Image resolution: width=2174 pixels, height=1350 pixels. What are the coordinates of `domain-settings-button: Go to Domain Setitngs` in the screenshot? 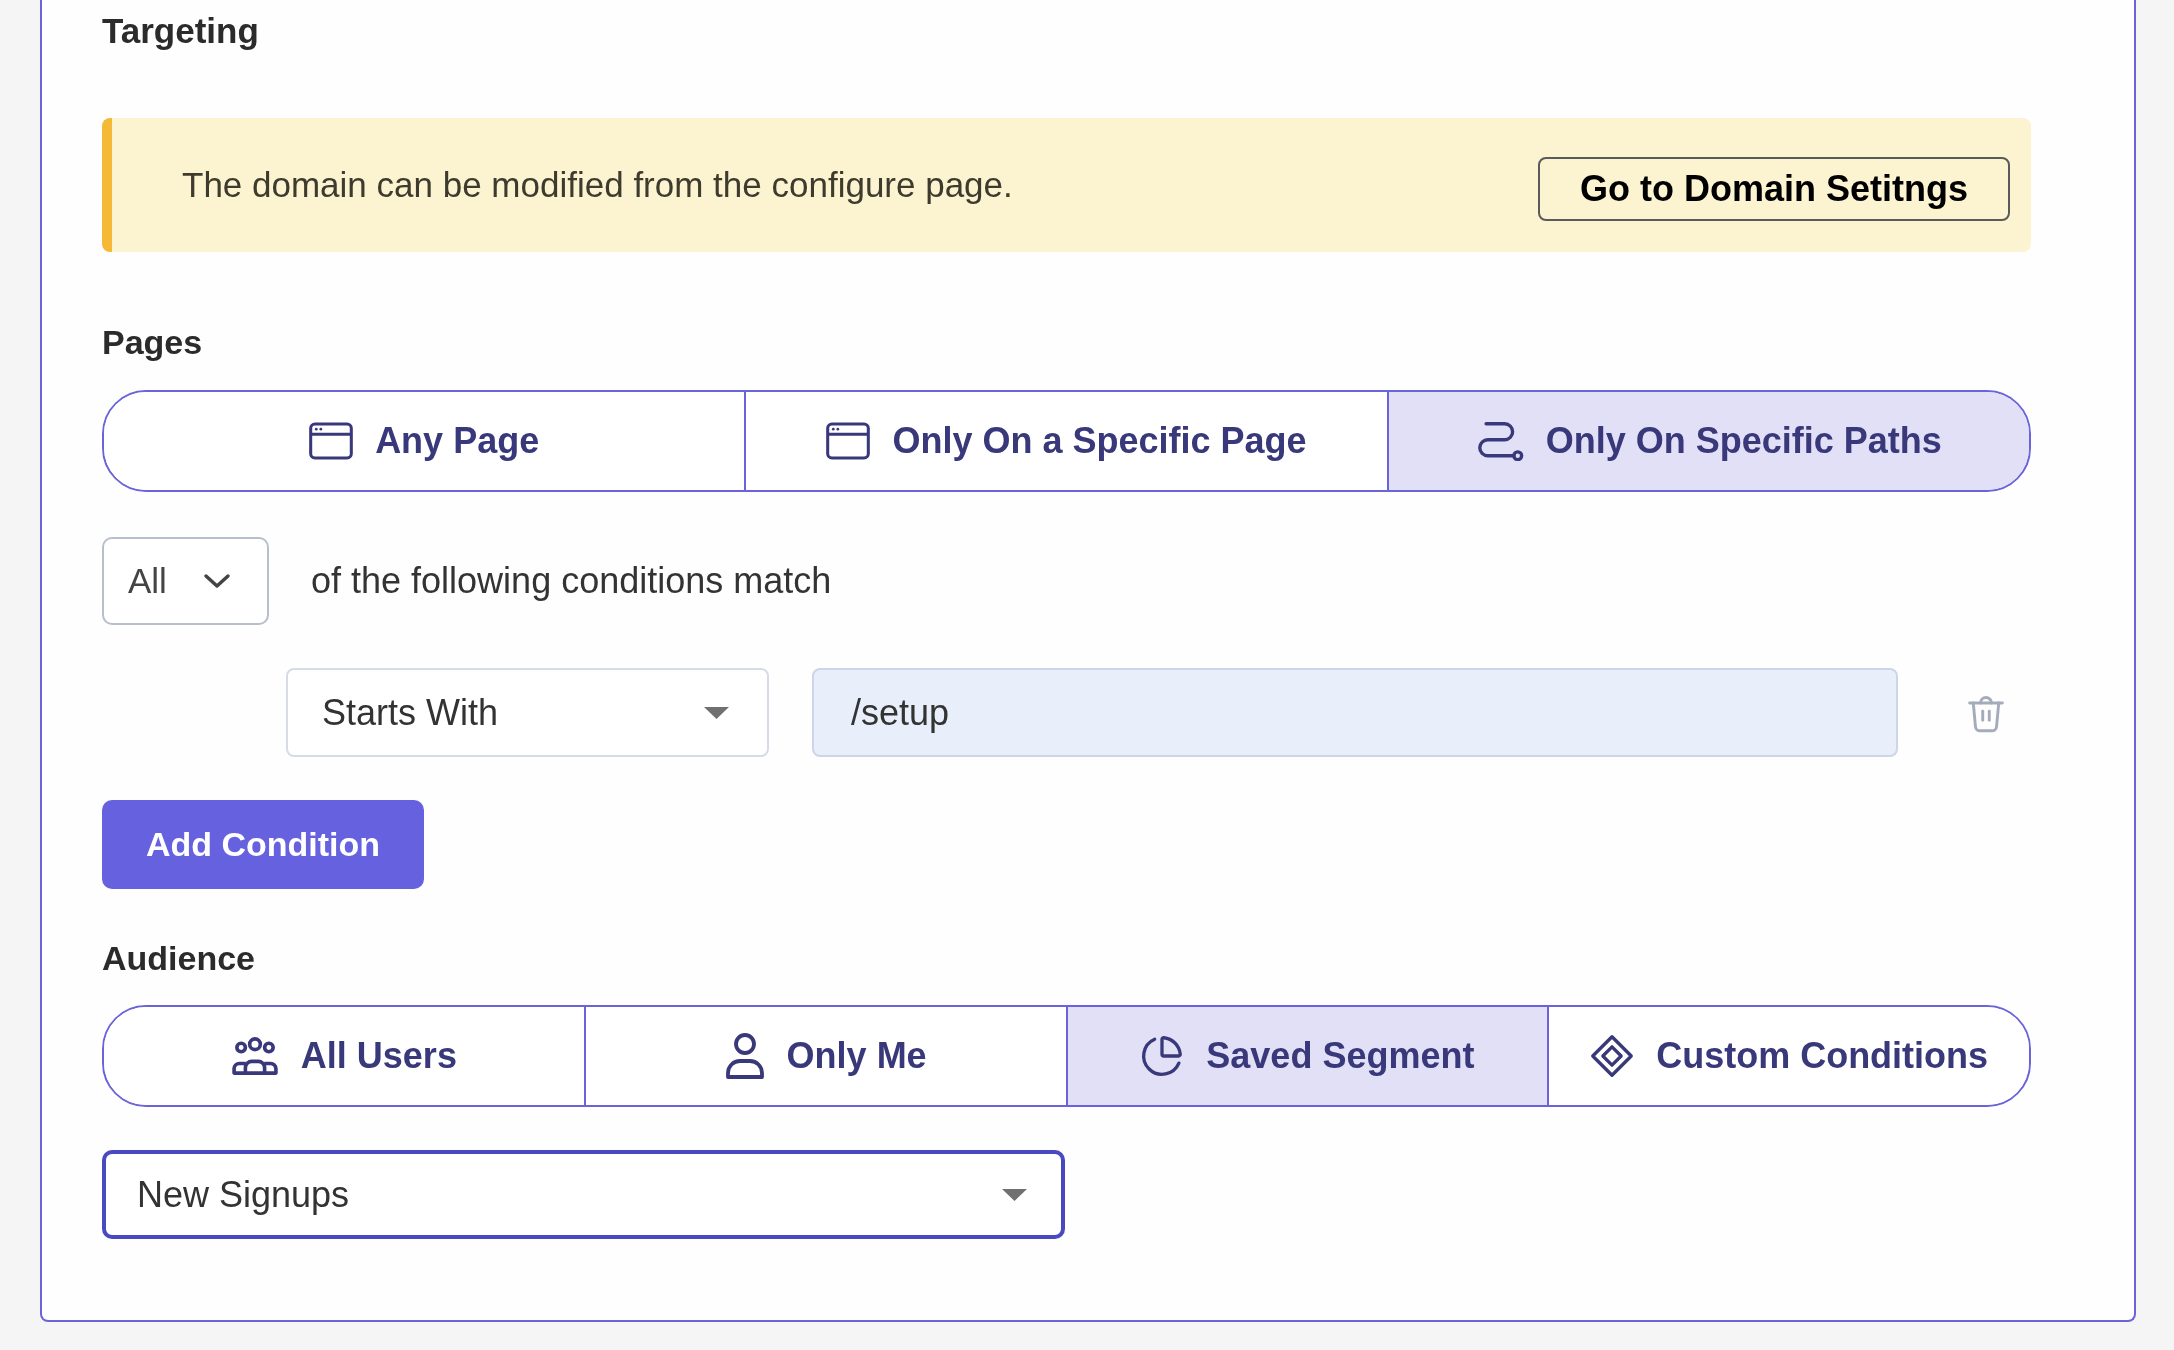 It's located at (1774, 189).